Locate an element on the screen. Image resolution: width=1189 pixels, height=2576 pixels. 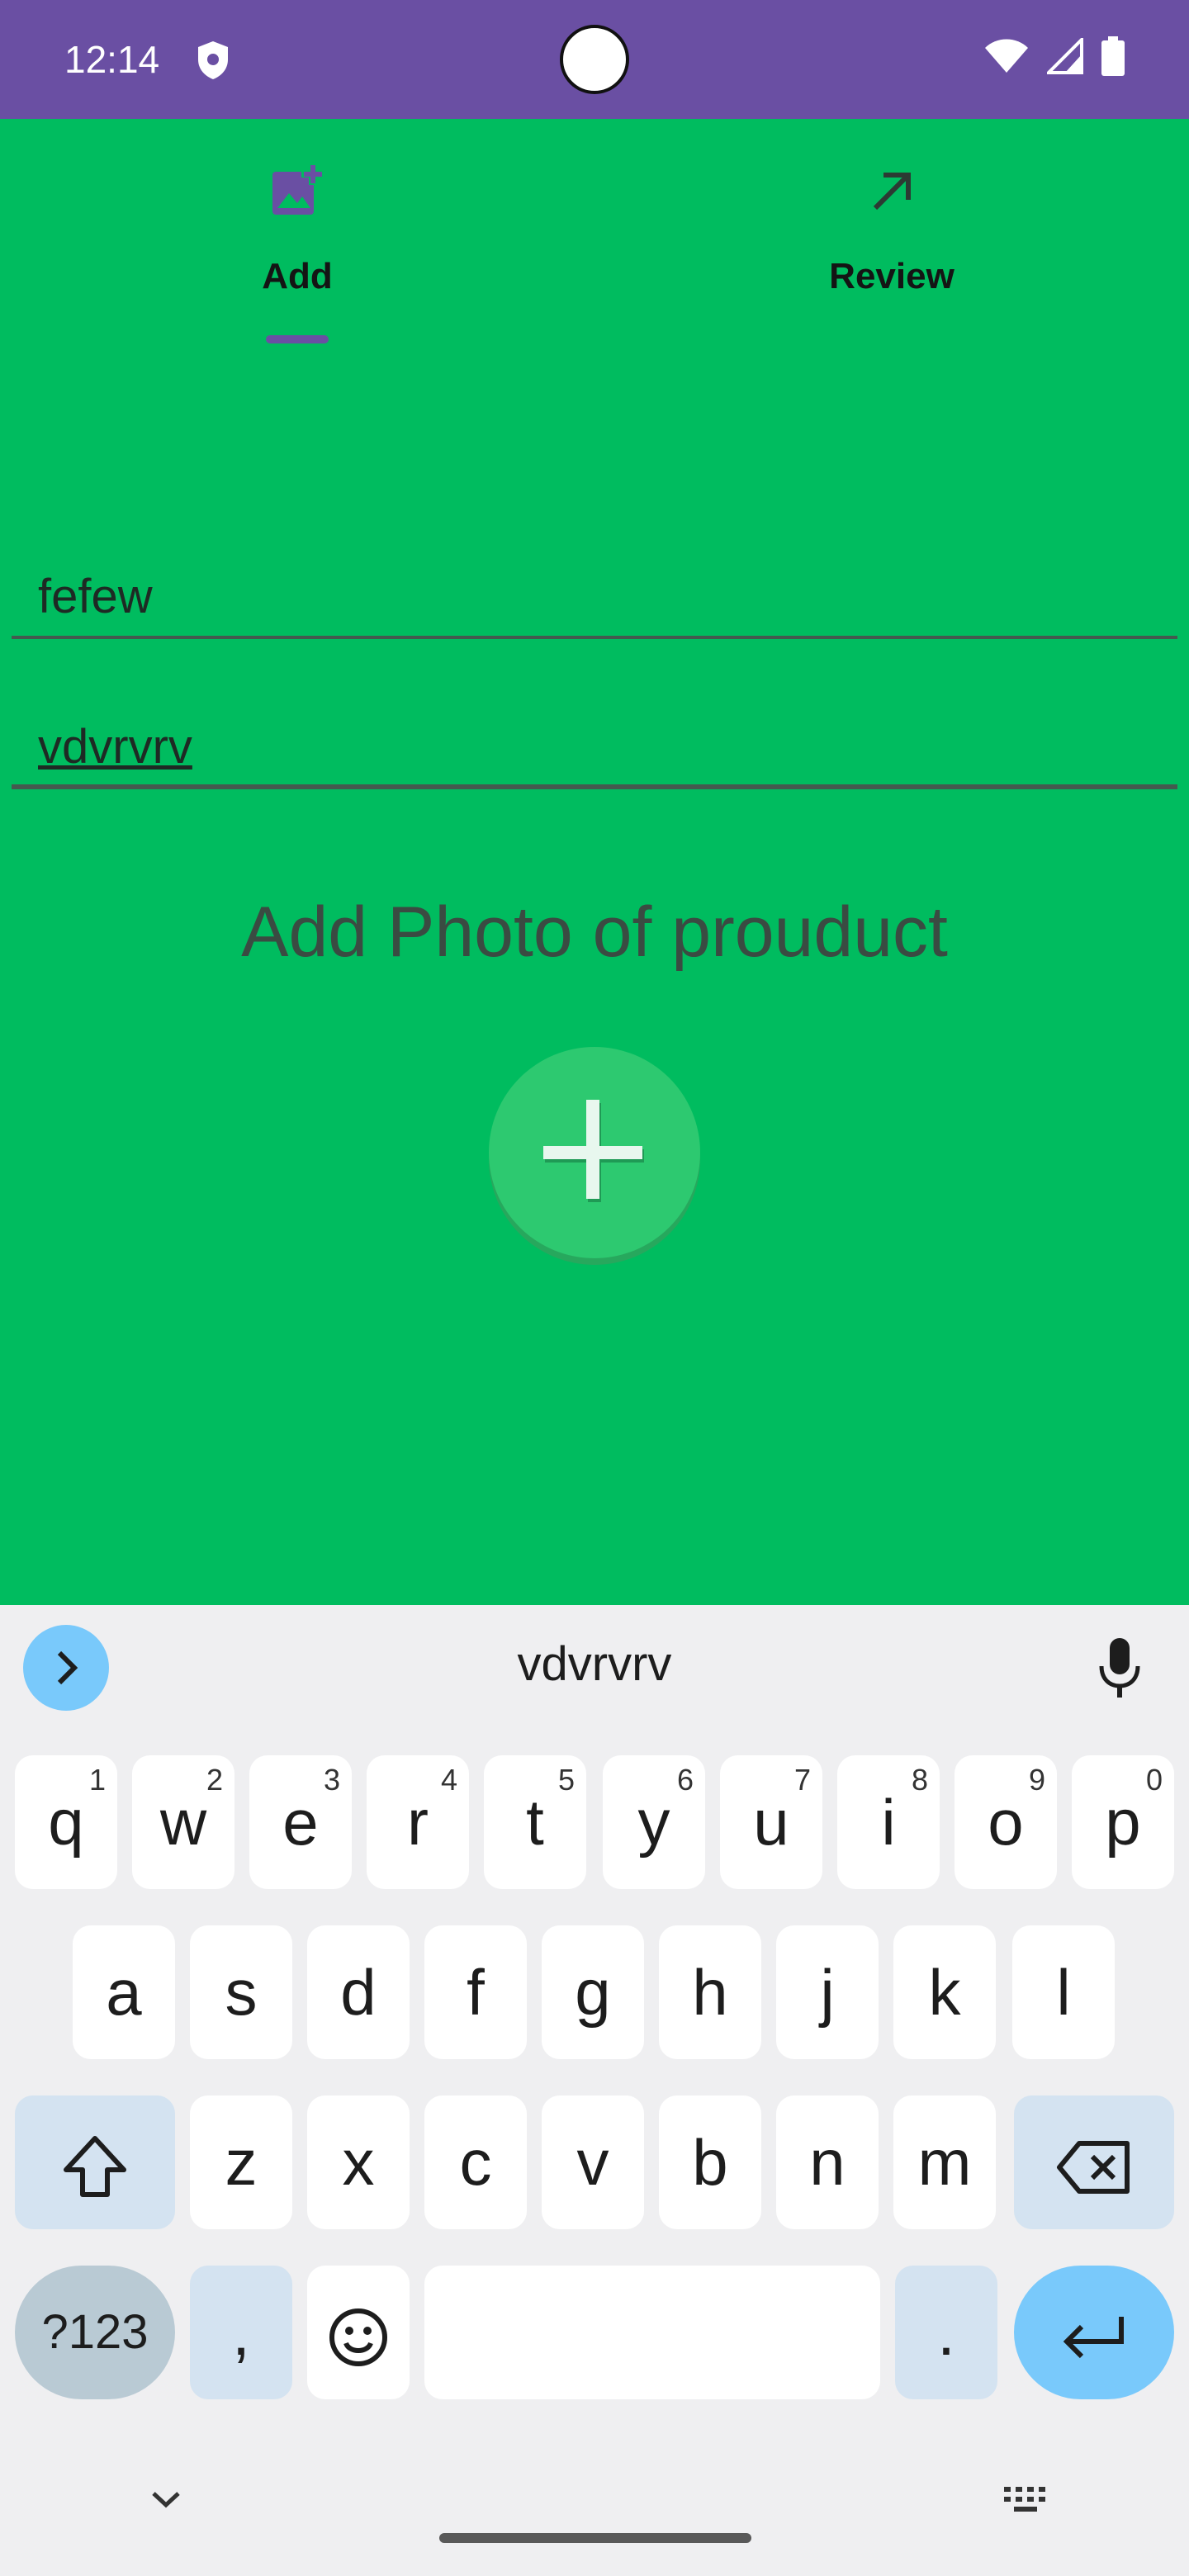
enter-key is located at coordinates (1094, 2332).